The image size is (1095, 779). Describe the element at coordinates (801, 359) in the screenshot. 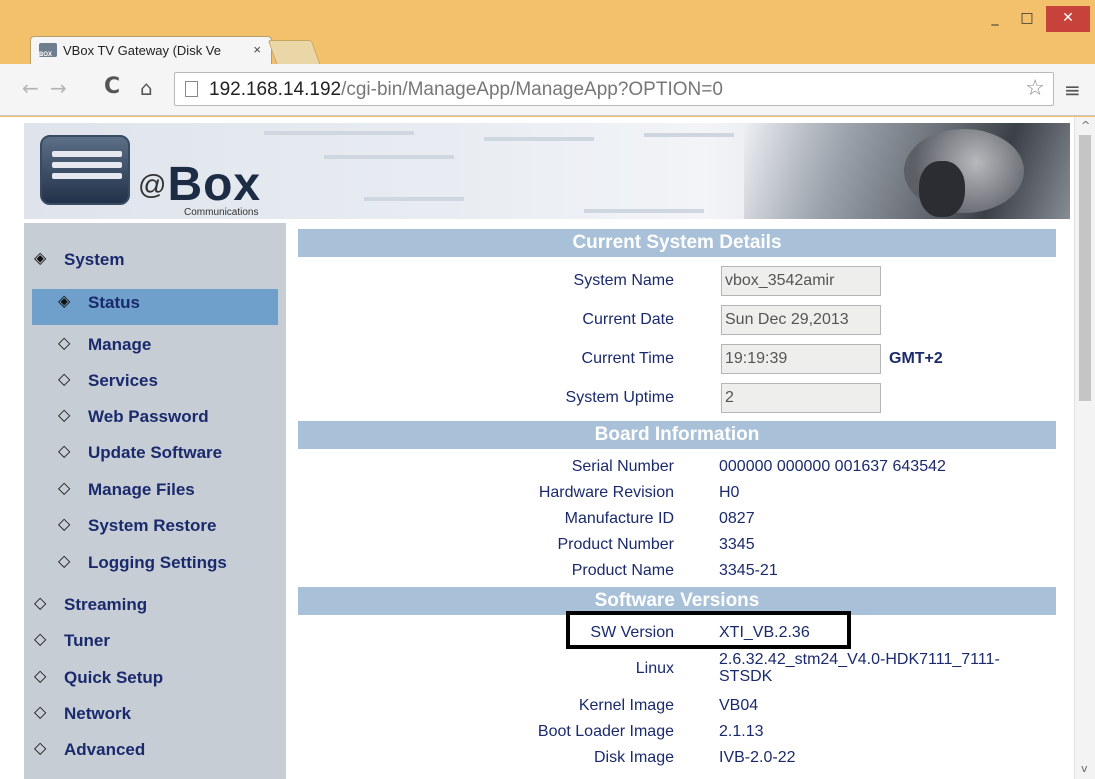

I see `current-time-field: 19:19:39` at that location.